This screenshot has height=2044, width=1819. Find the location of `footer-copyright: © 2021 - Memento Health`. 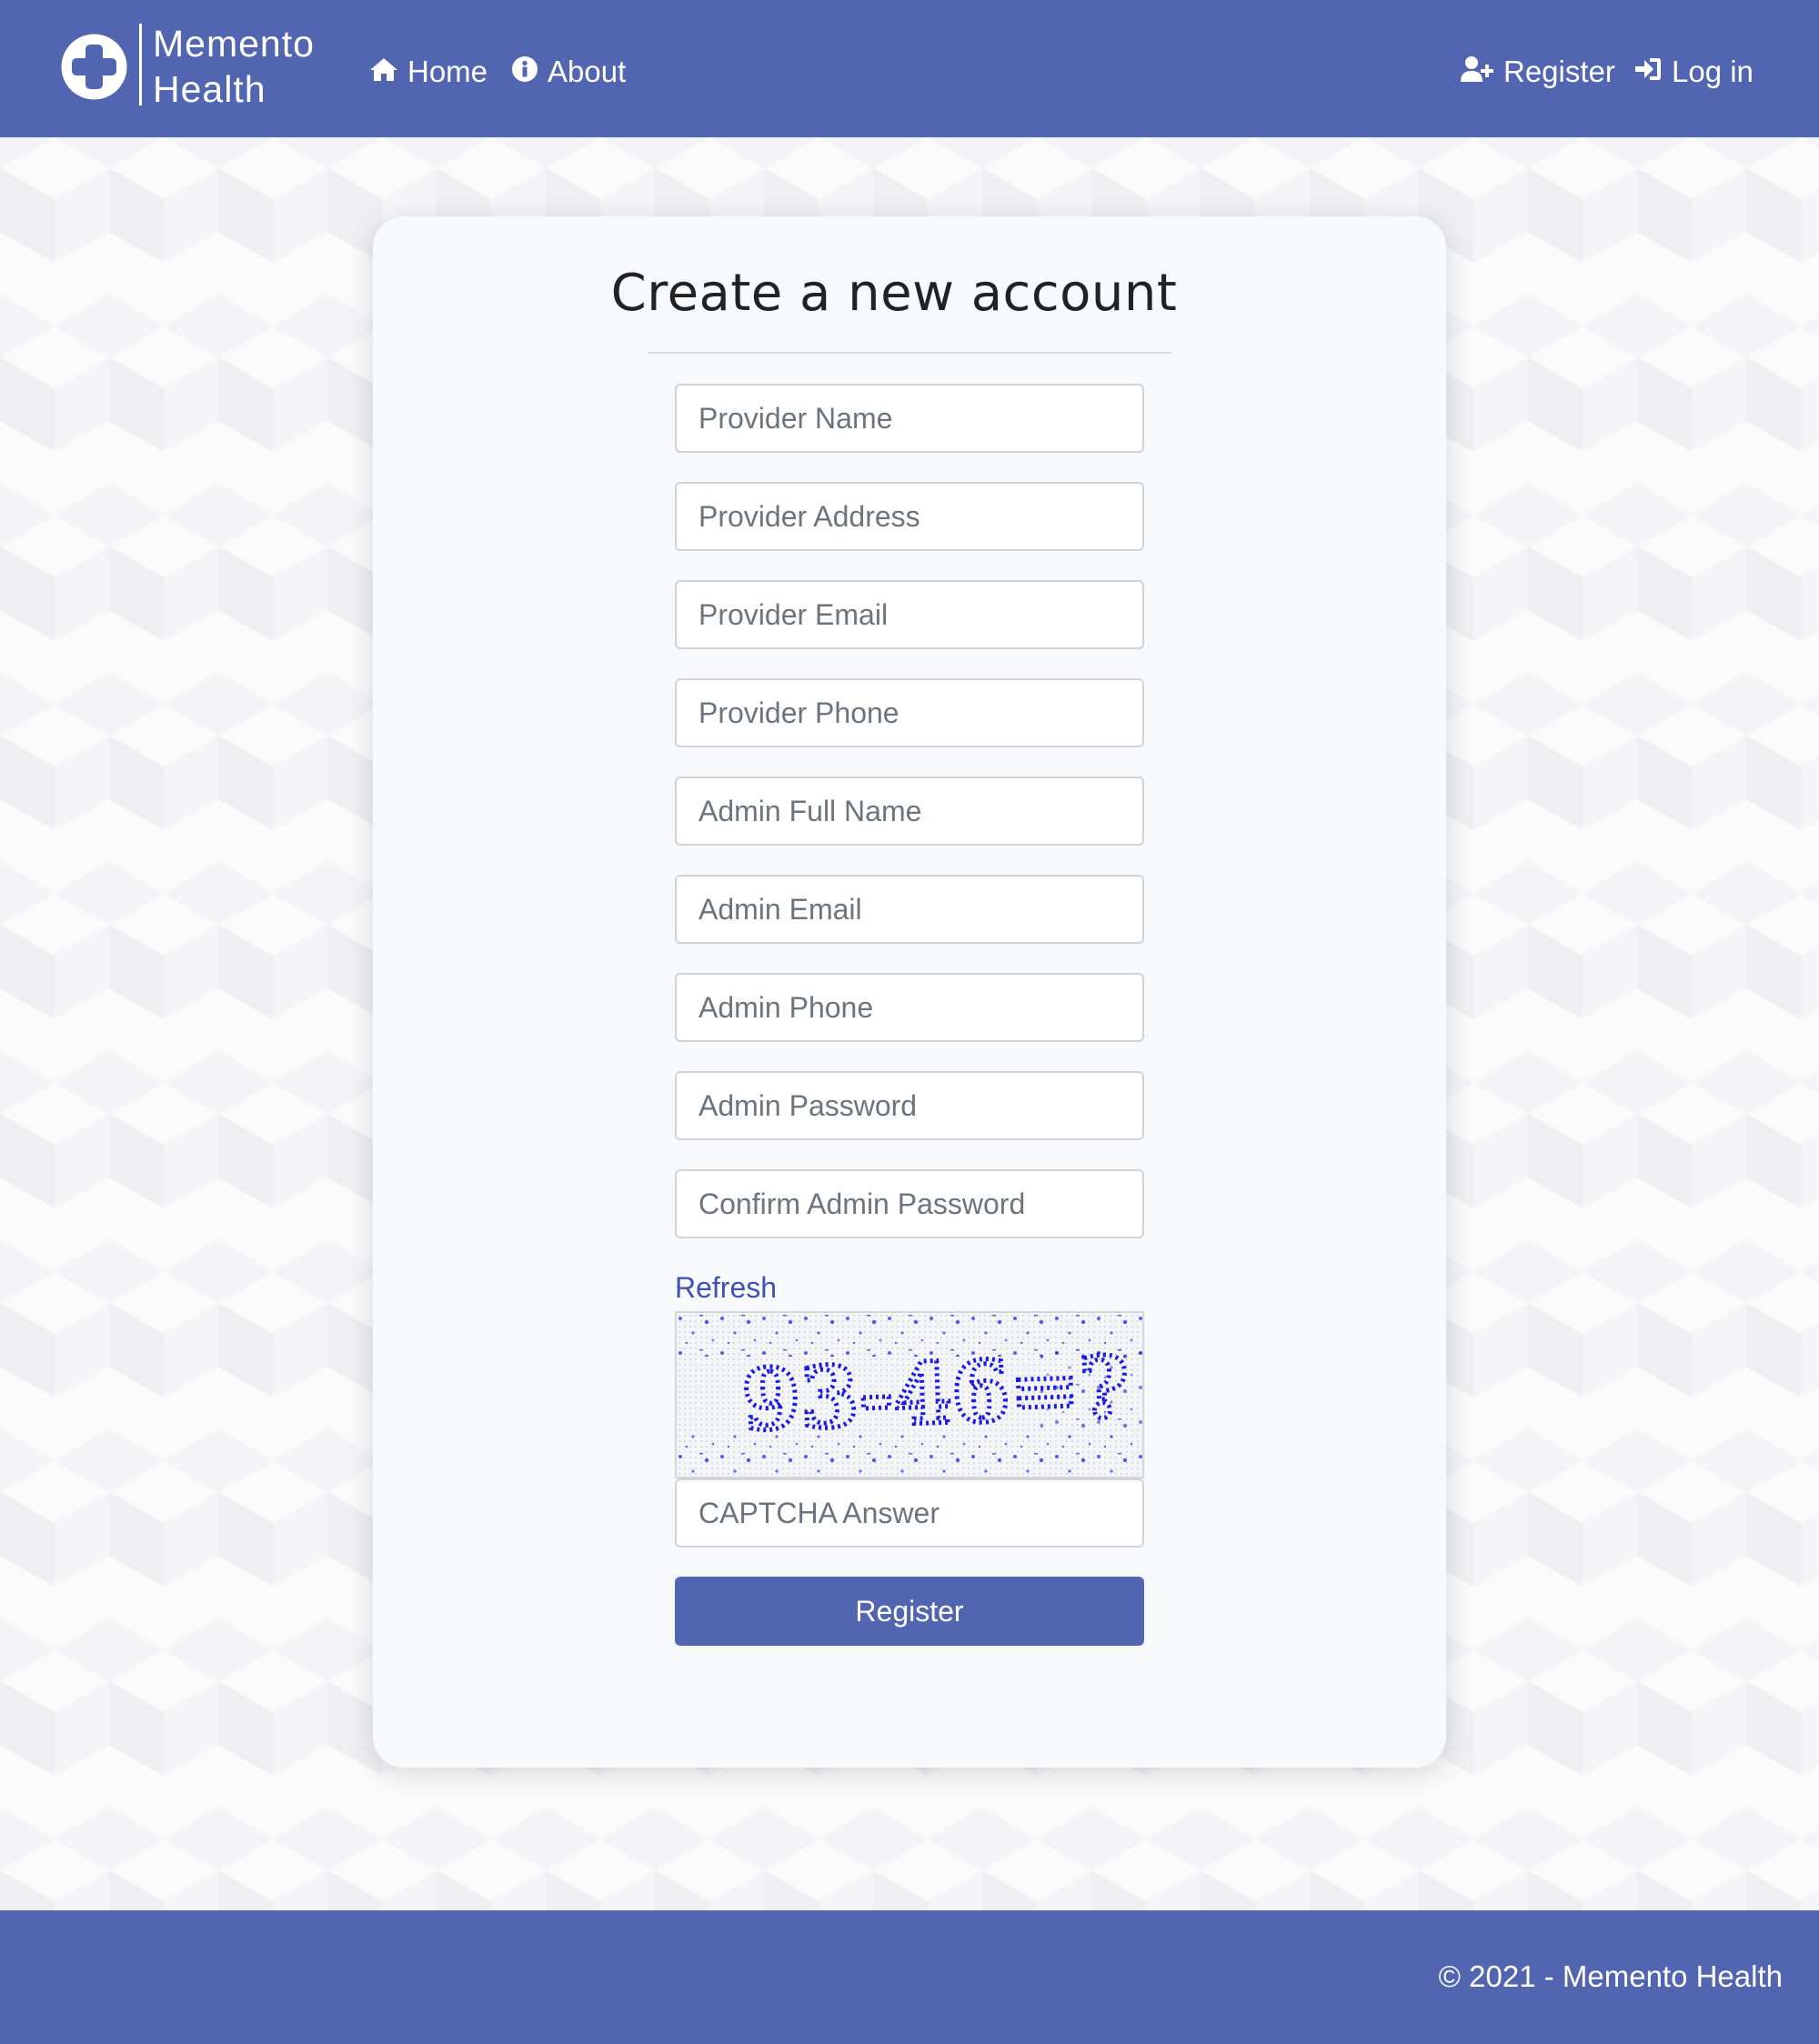

footer-copyright: © 2021 - Memento Health is located at coordinates (1610, 1976).